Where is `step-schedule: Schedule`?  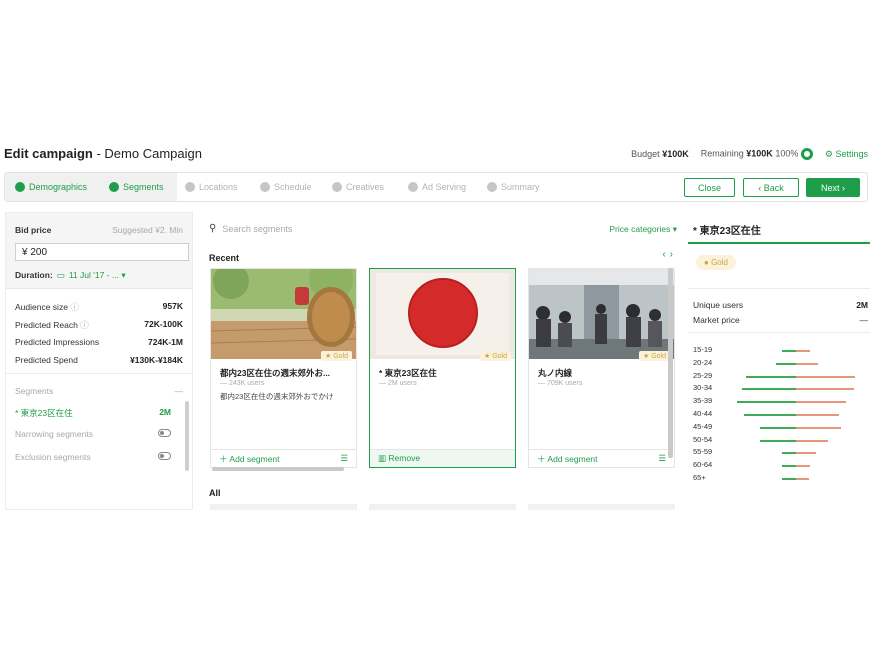
step-schedule: Schedule is located at coordinates (286, 187).